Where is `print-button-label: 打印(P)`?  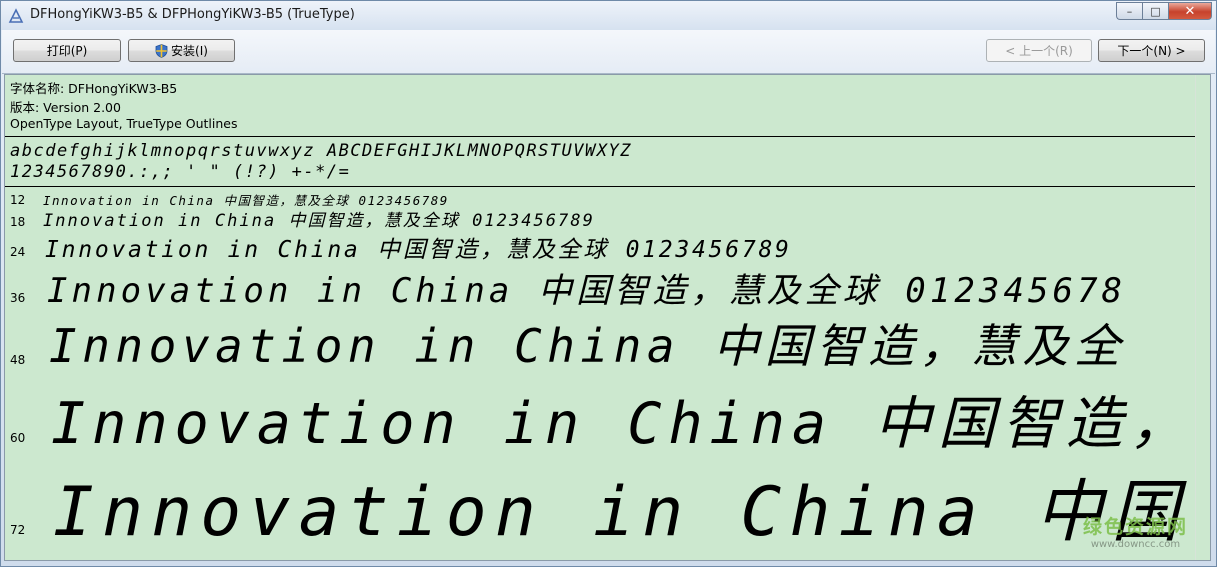
print-button-label: 打印(P) is located at coordinates (67, 51).